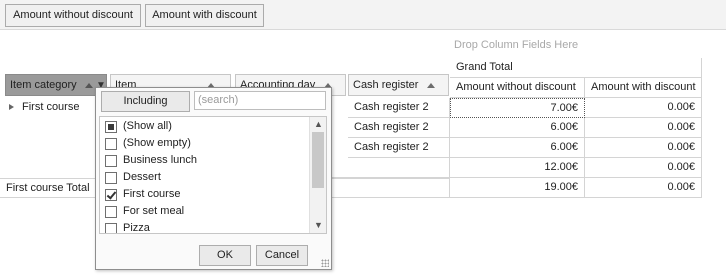  Describe the element at coordinates (325, 263) in the screenshot. I see `resize-grip-icon` at that location.